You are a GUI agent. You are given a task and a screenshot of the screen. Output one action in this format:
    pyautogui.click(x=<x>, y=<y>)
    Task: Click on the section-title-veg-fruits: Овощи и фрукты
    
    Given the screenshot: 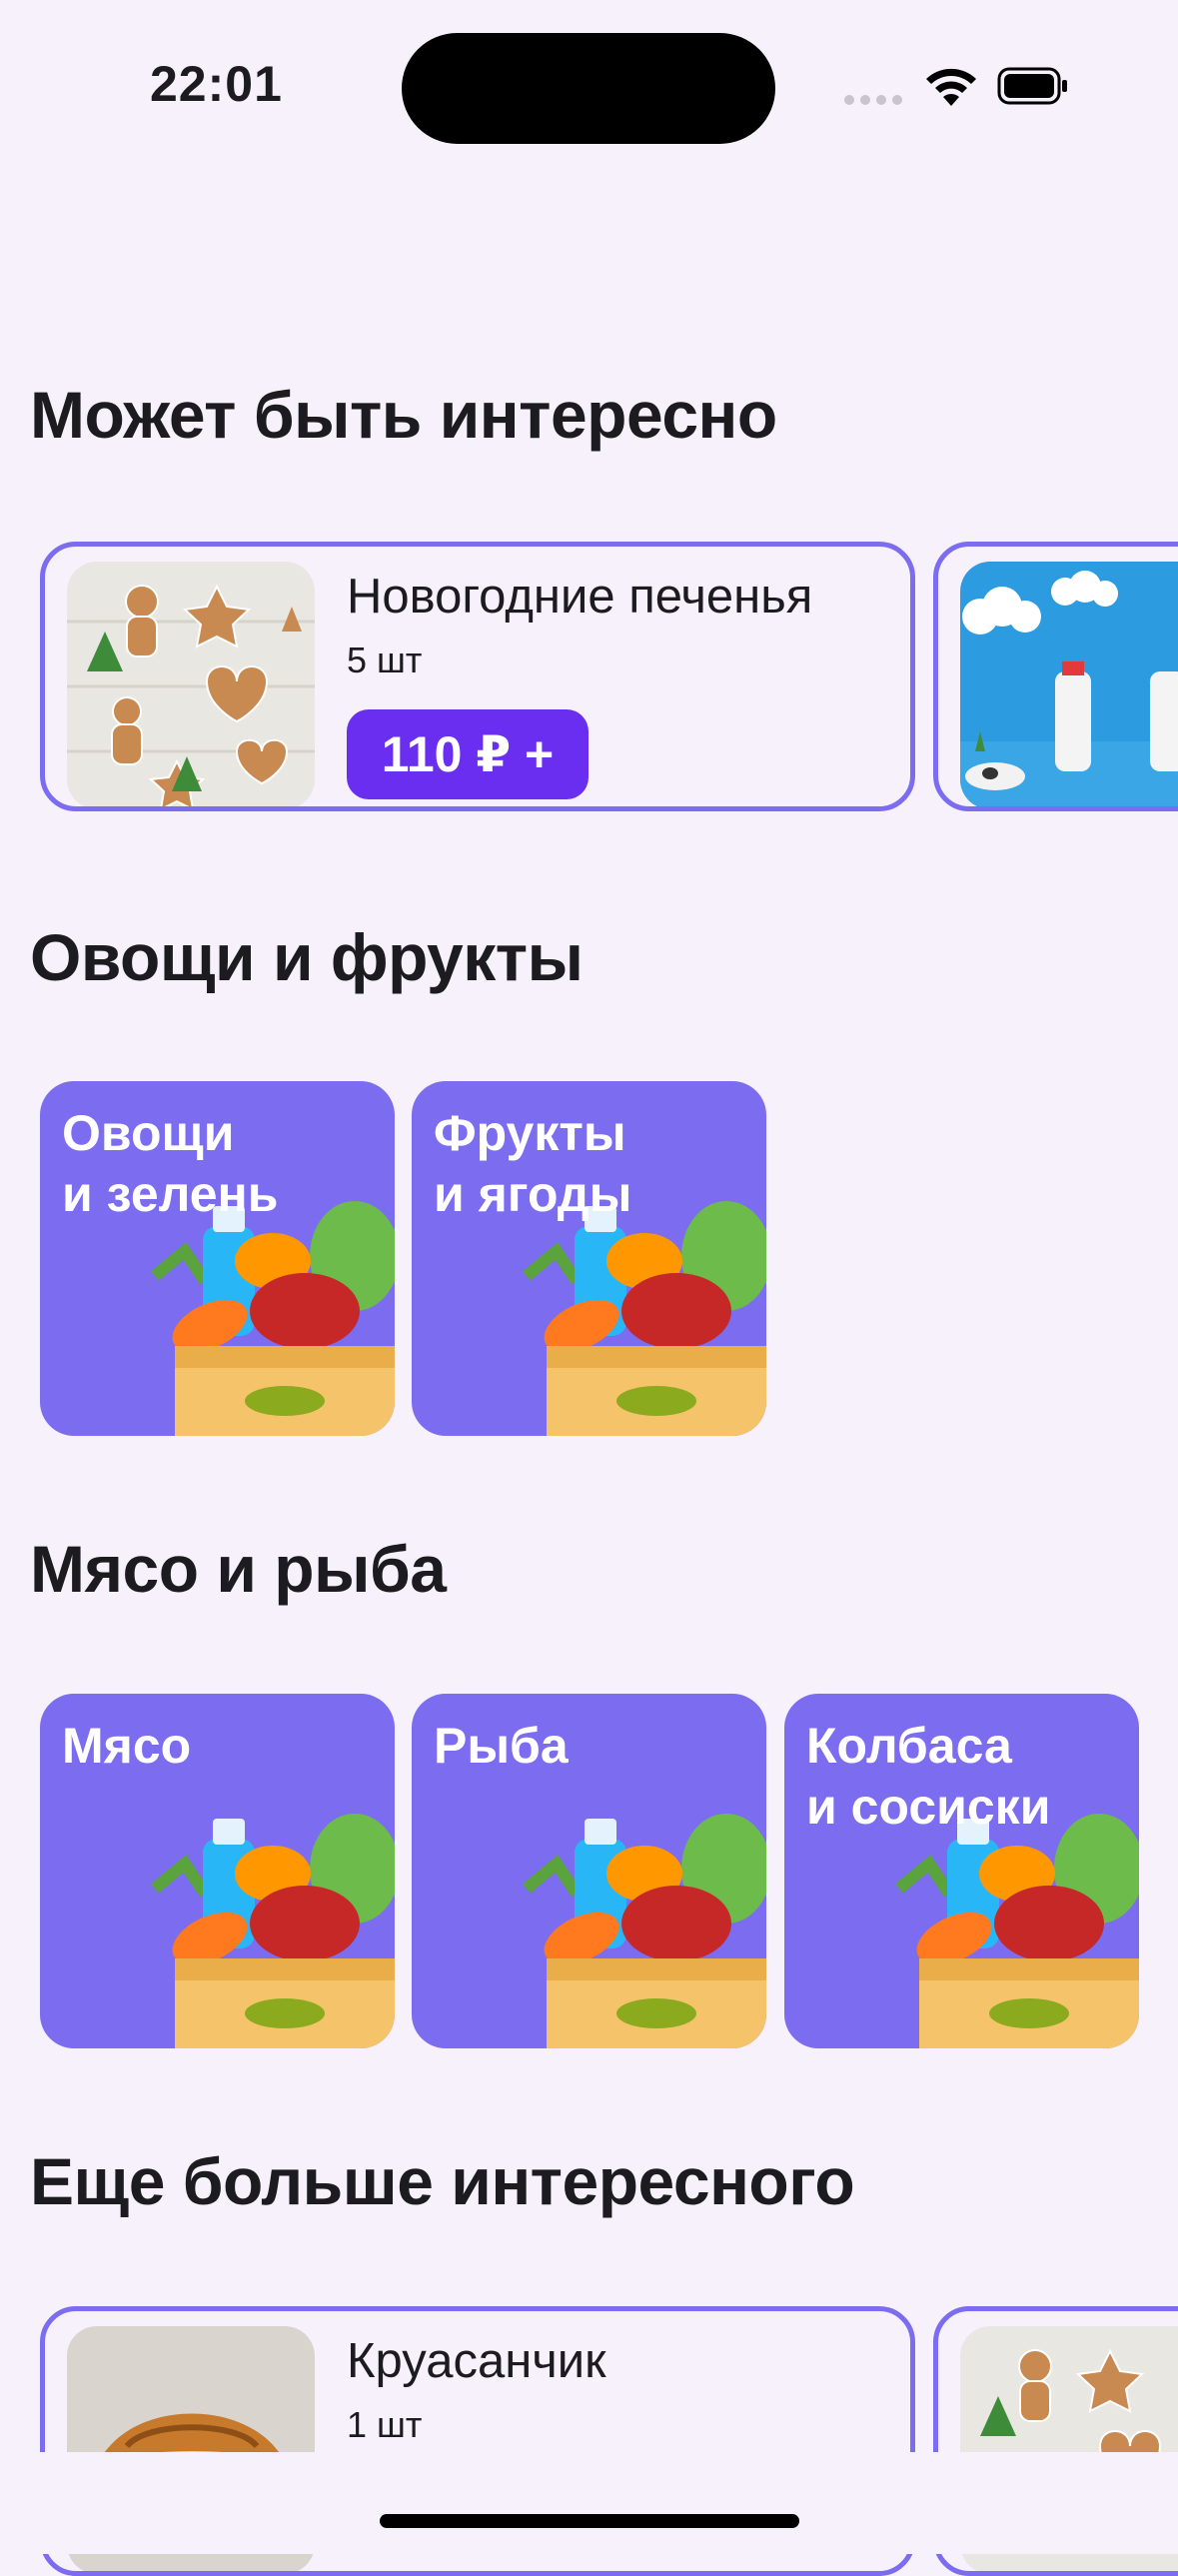 What is the action you would take?
    pyautogui.click(x=307, y=957)
    